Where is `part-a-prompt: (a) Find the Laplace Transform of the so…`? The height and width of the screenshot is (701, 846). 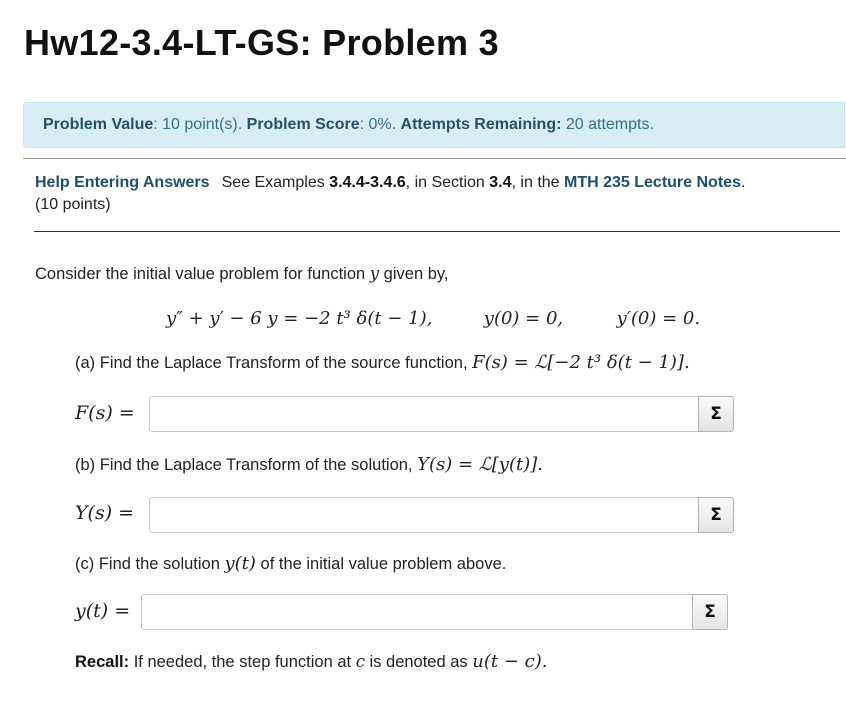
part-a-prompt: (a) Find the Laplace Transform of the so… is located at coordinates (382, 362).